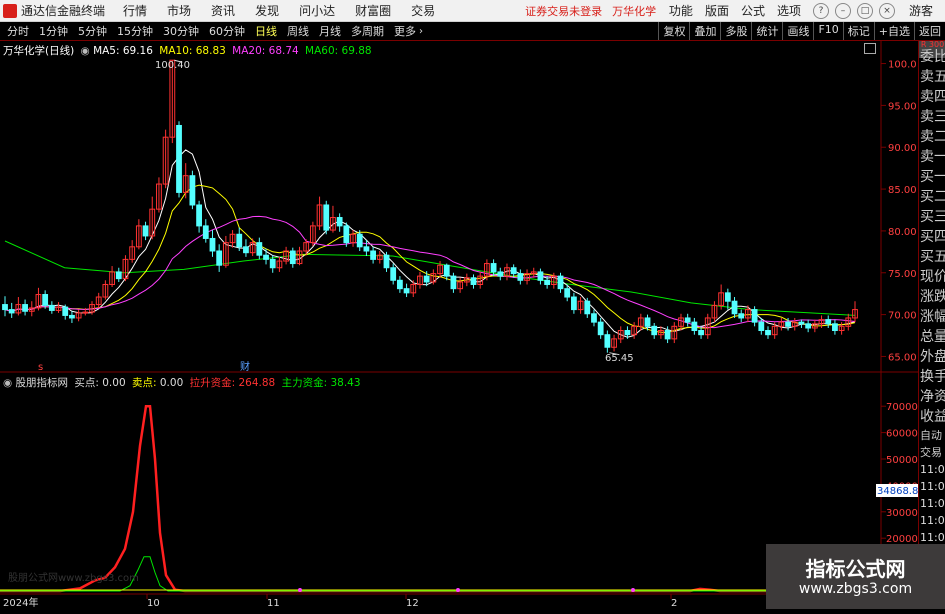  What do you see at coordinates (789, 10) in the screenshot?
I see `menu-options: 选项` at bounding box center [789, 10].